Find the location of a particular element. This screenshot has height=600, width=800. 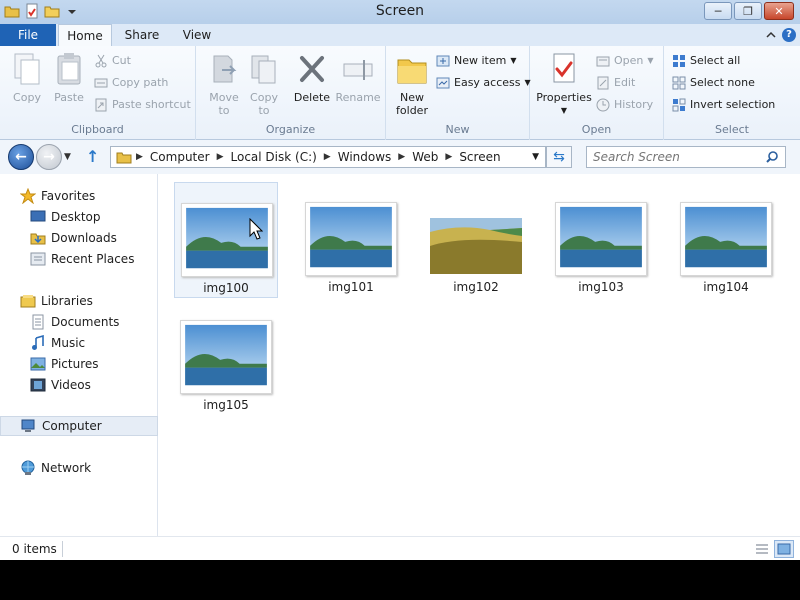

file-name: img100 is located at coordinates (226, 288).